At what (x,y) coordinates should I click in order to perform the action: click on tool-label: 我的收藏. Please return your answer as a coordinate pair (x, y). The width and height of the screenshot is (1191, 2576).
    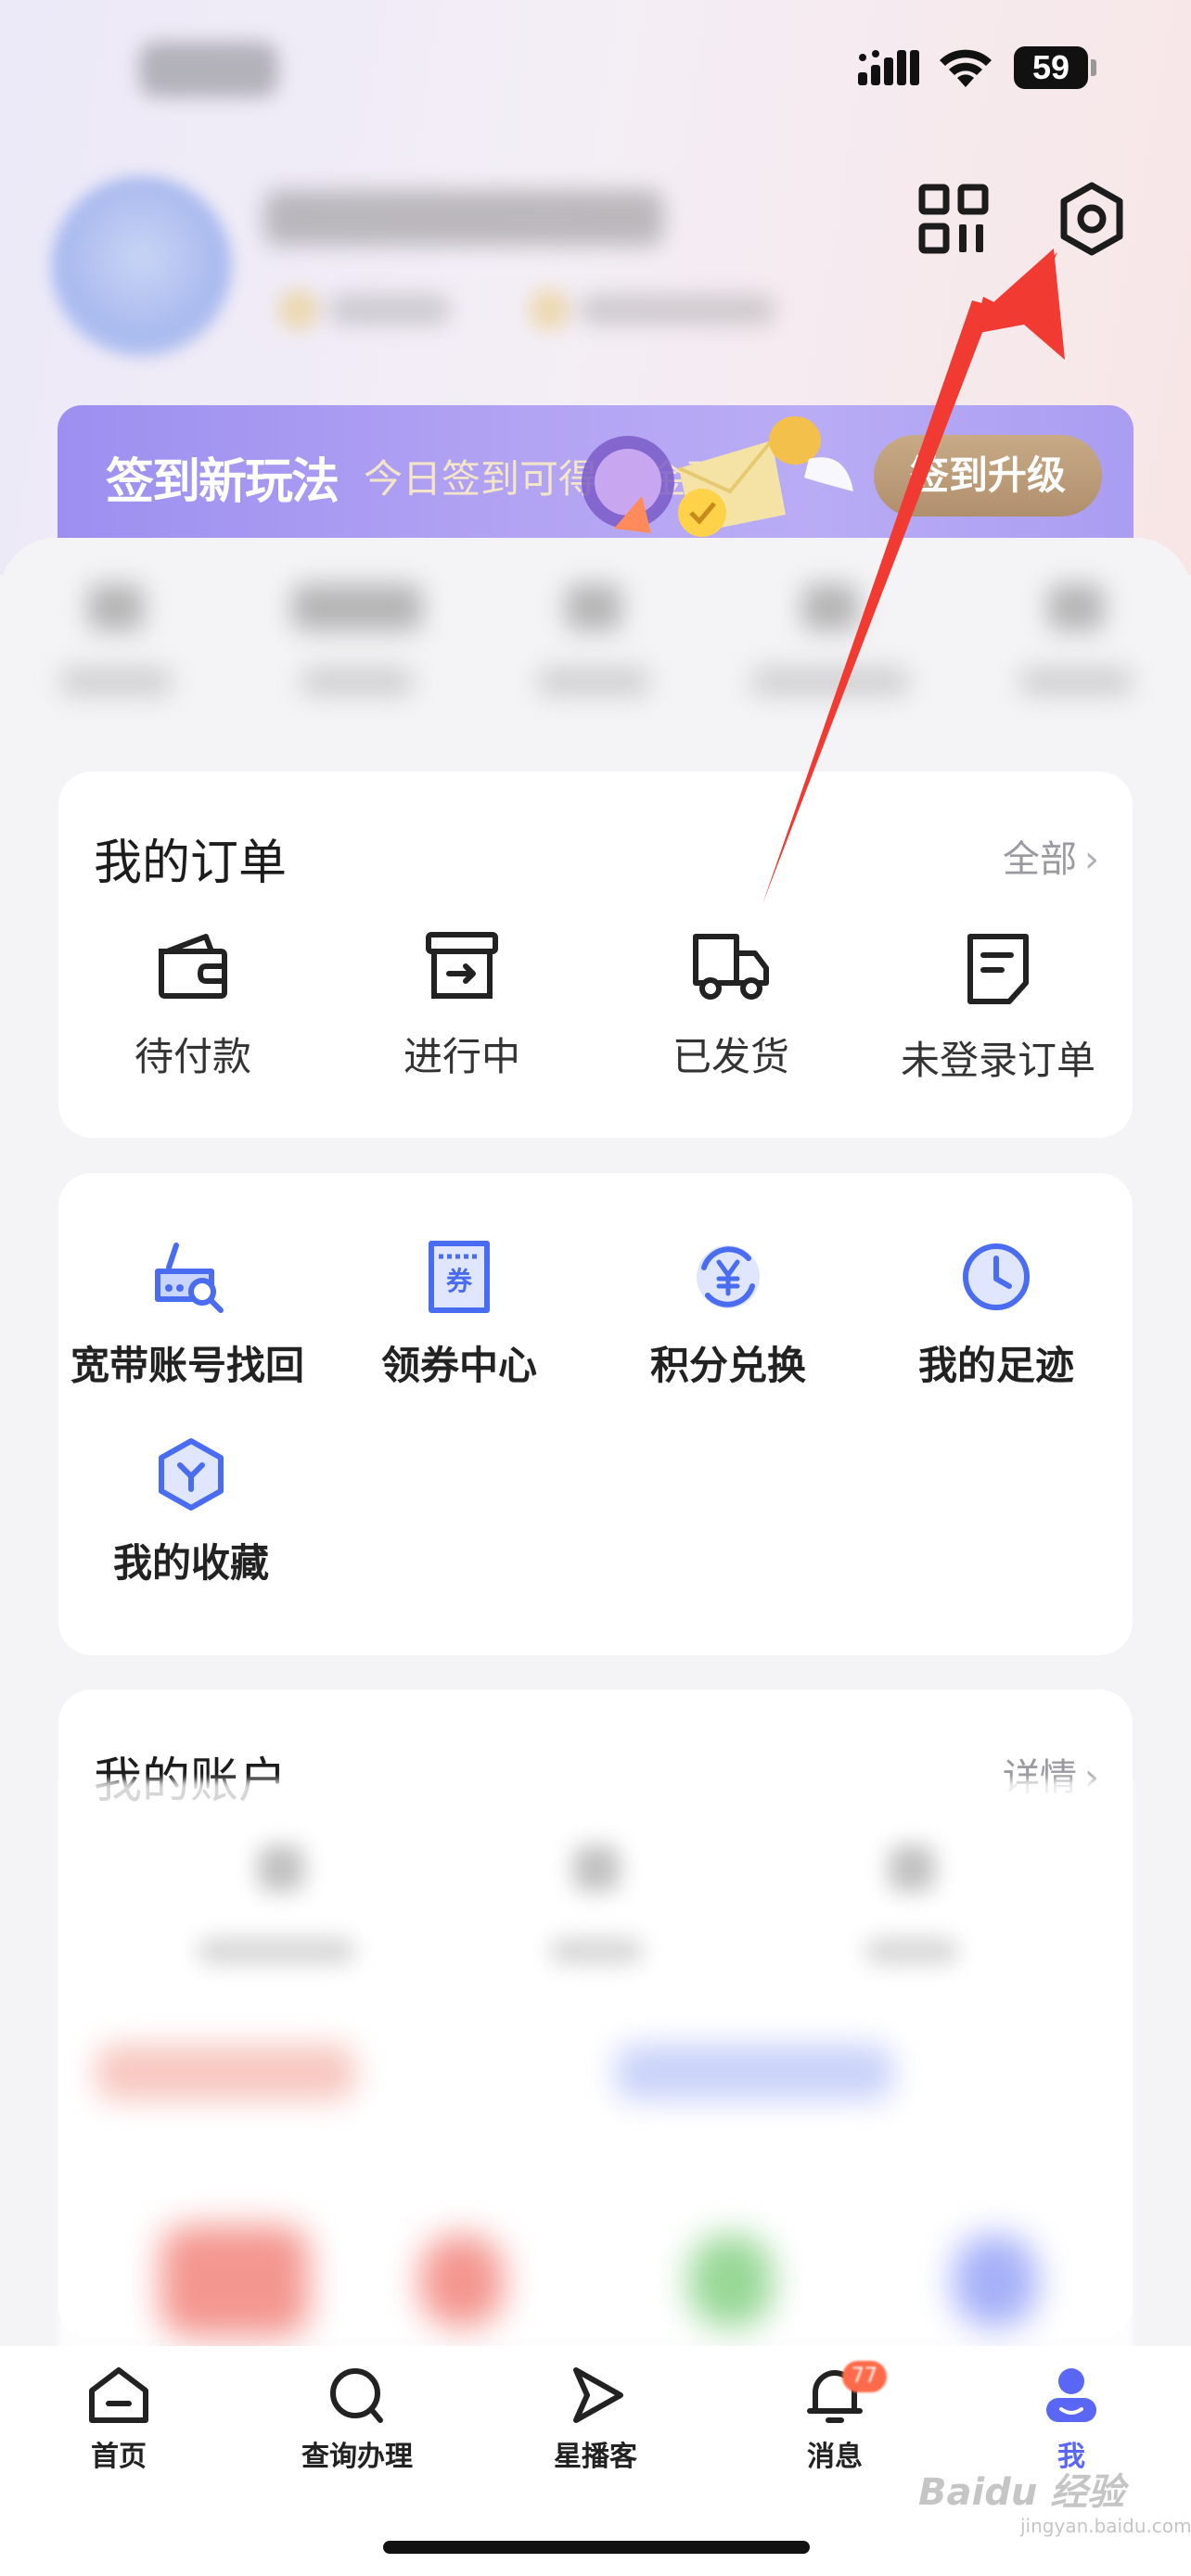
    Looking at the image, I should click on (190, 1563).